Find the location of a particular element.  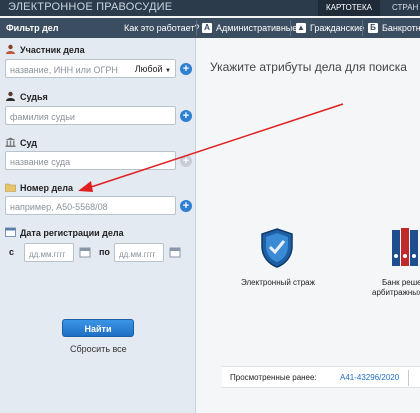

date-from-field is located at coordinates (49, 253).